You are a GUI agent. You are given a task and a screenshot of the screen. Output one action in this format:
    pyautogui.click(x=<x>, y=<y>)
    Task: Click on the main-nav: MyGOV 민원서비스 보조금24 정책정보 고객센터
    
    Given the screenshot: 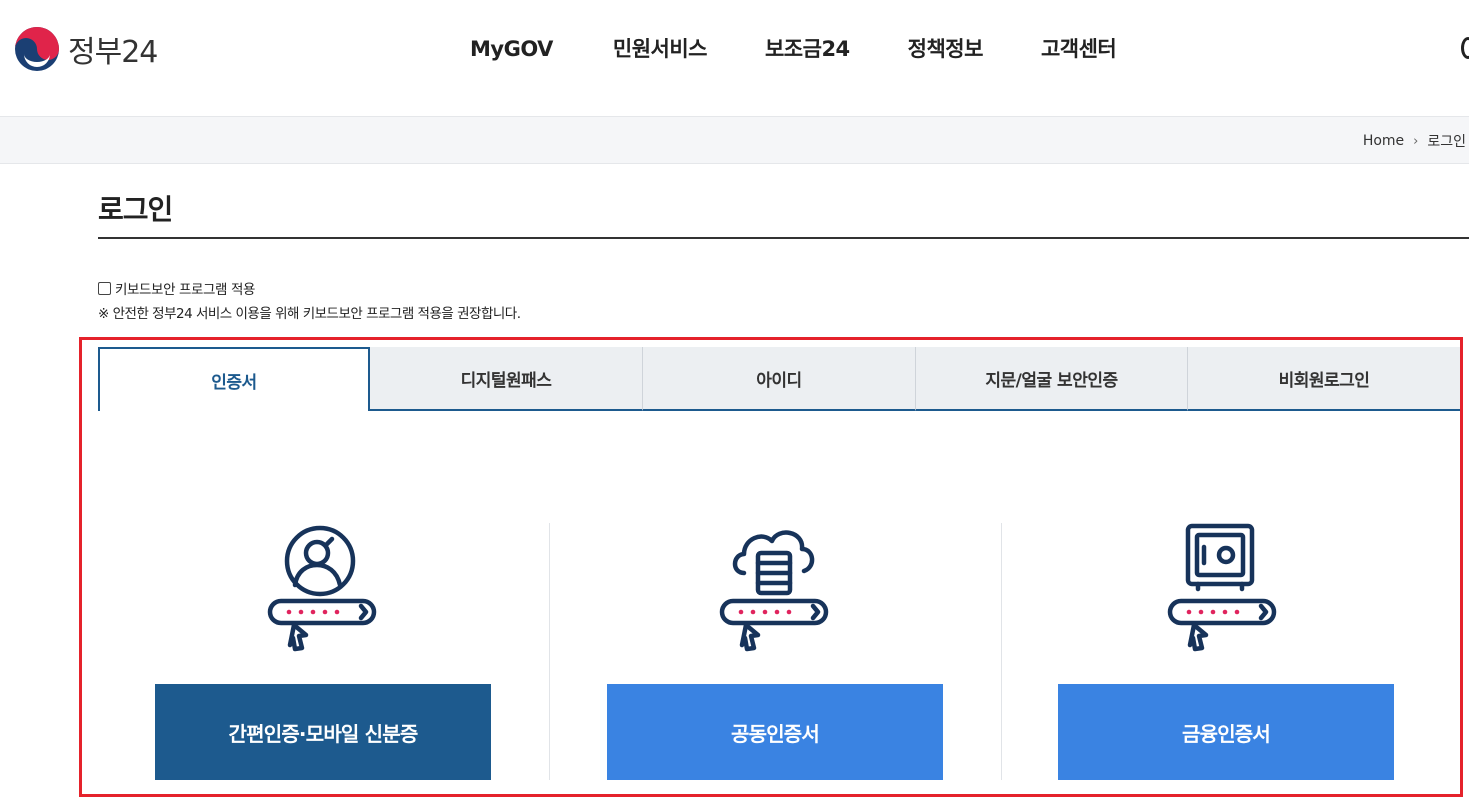 What is the action you would take?
    pyautogui.click(x=822, y=49)
    